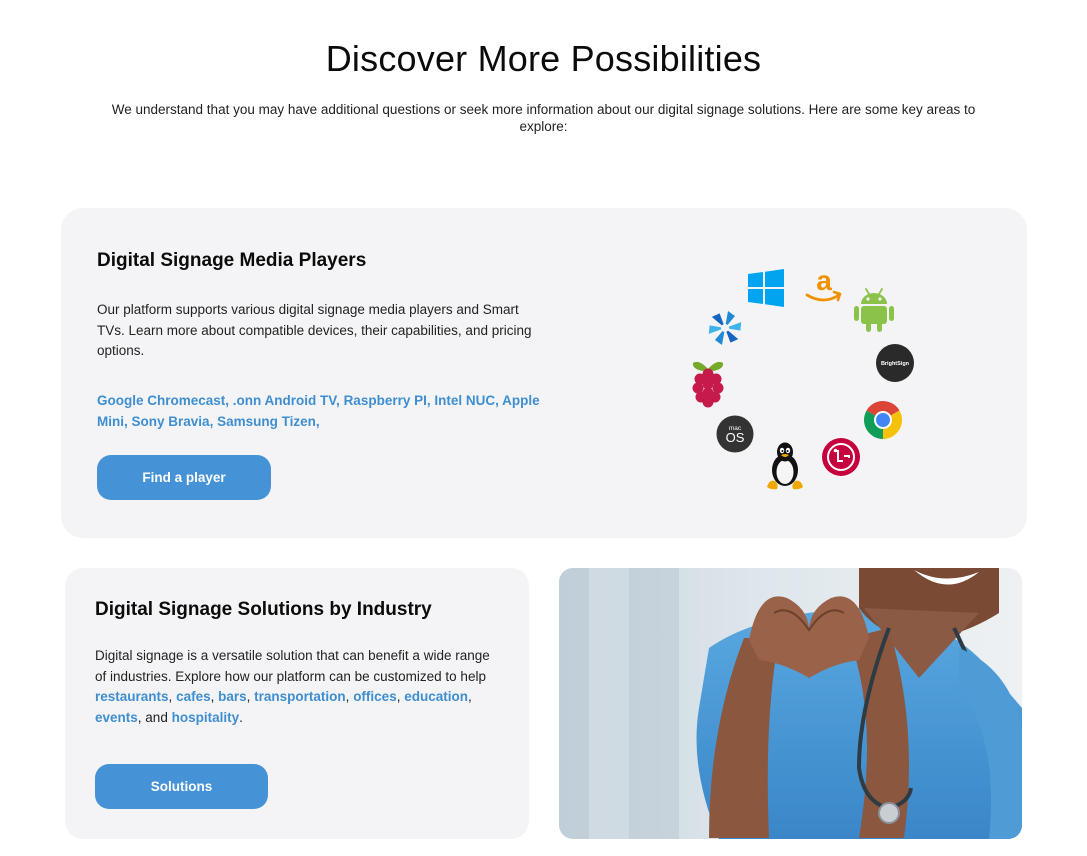 The image size is (1087, 856). Describe the element at coordinates (725, 330) in the screenshot. I see `tizen-icon` at that location.